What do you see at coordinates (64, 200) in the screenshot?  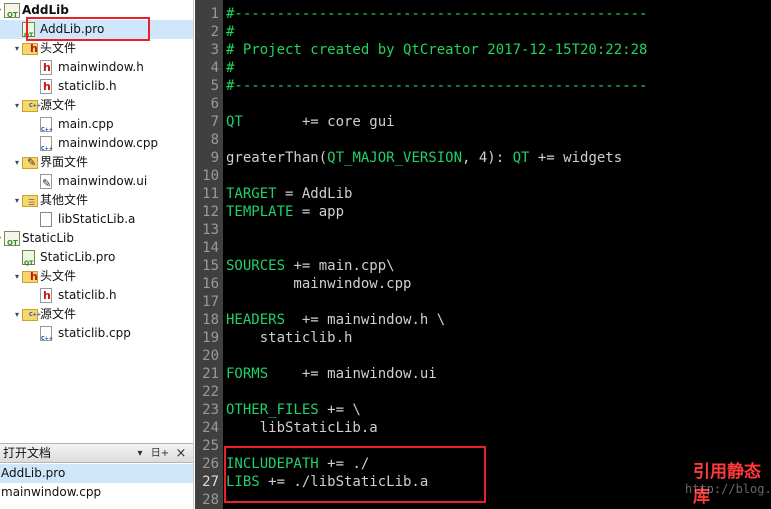 I see `tree-item-label: 其他文件` at bounding box center [64, 200].